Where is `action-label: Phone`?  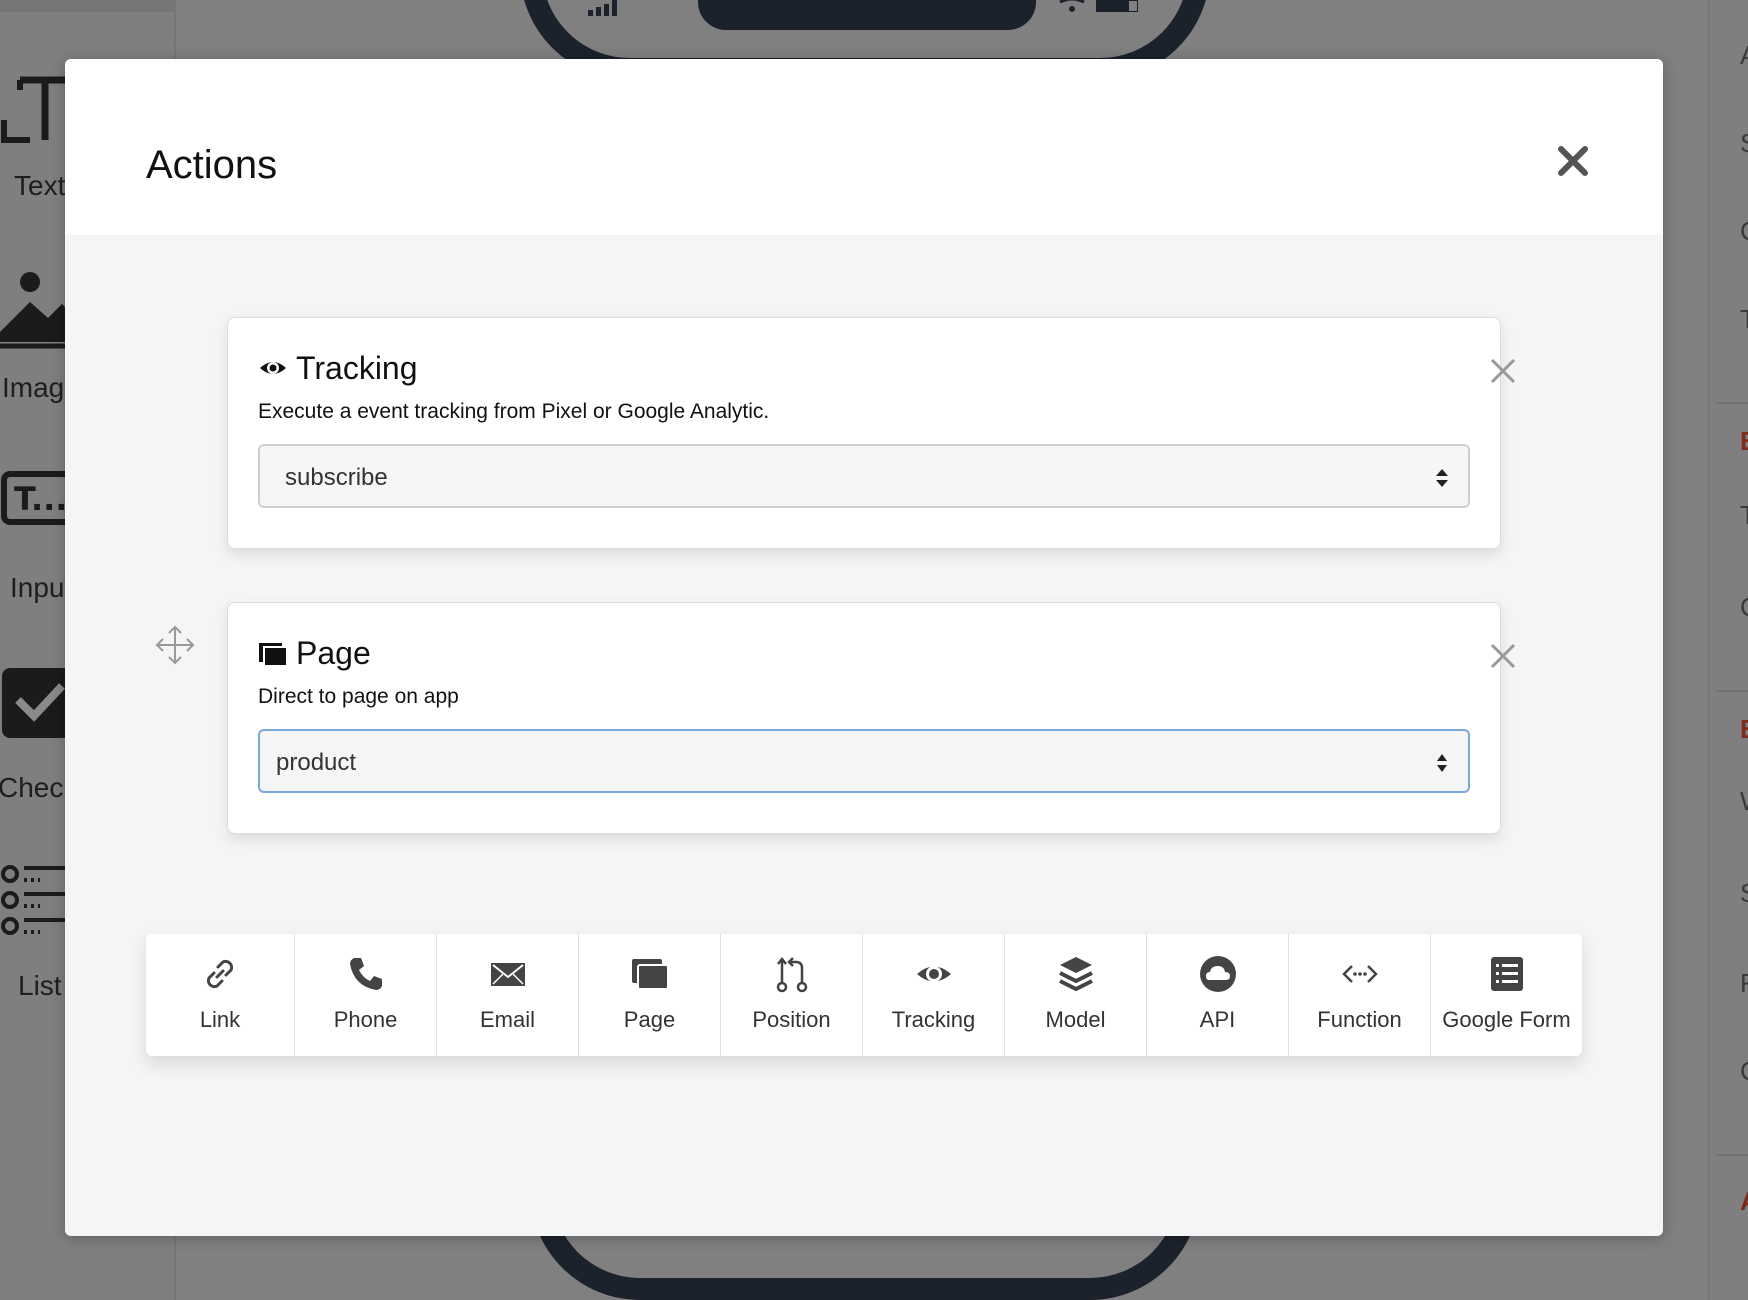
action-label: Phone is located at coordinates (365, 1019).